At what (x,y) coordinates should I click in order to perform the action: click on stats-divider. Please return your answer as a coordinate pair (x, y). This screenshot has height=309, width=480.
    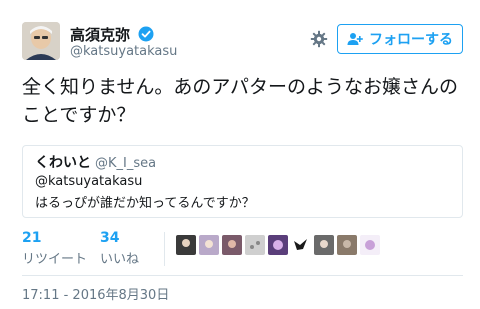
    Looking at the image, I should click on (164, 249).